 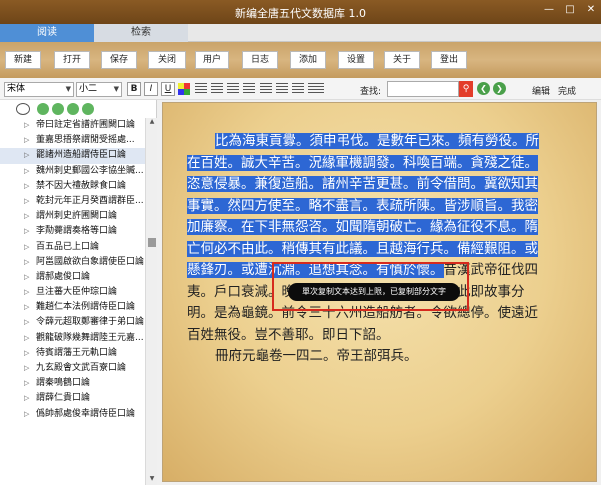 I want to click on sidebar-item: ▷ 謂州刺史許圃闕口論, so click(x=72, y=216).